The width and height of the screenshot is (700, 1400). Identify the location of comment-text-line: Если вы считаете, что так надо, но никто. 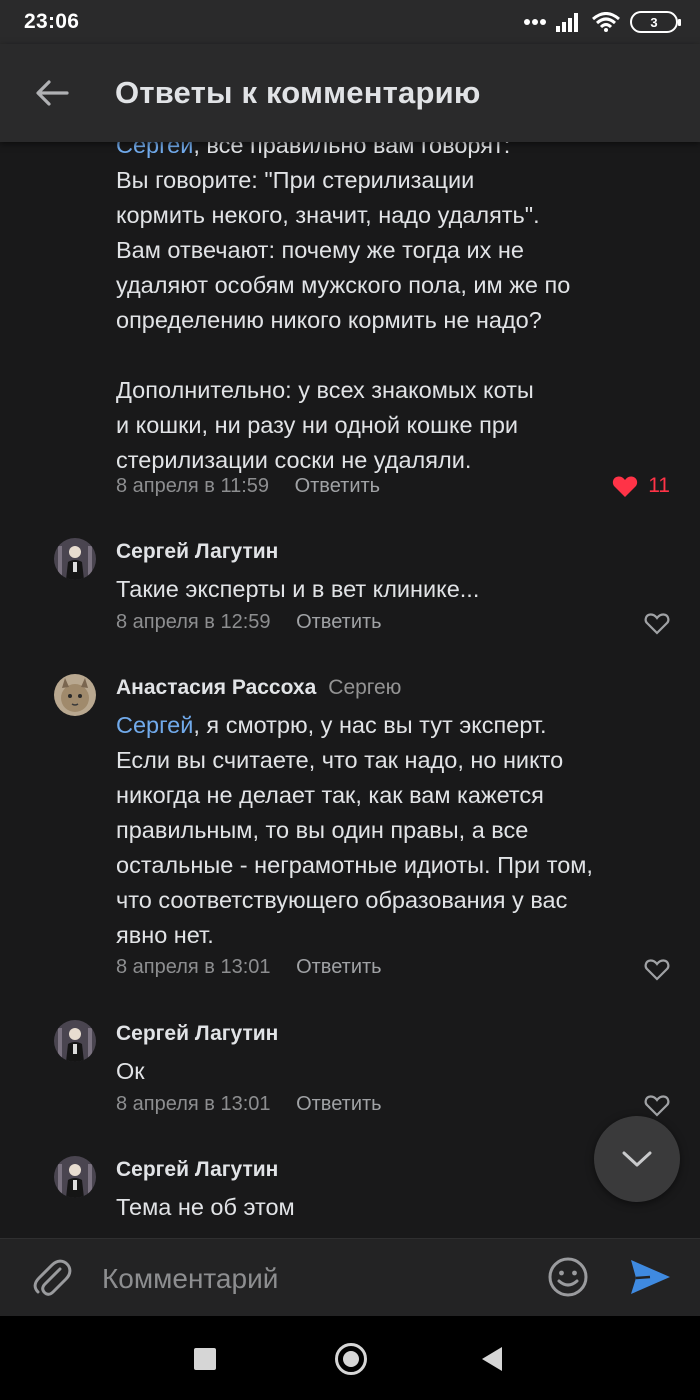
(340, 760).